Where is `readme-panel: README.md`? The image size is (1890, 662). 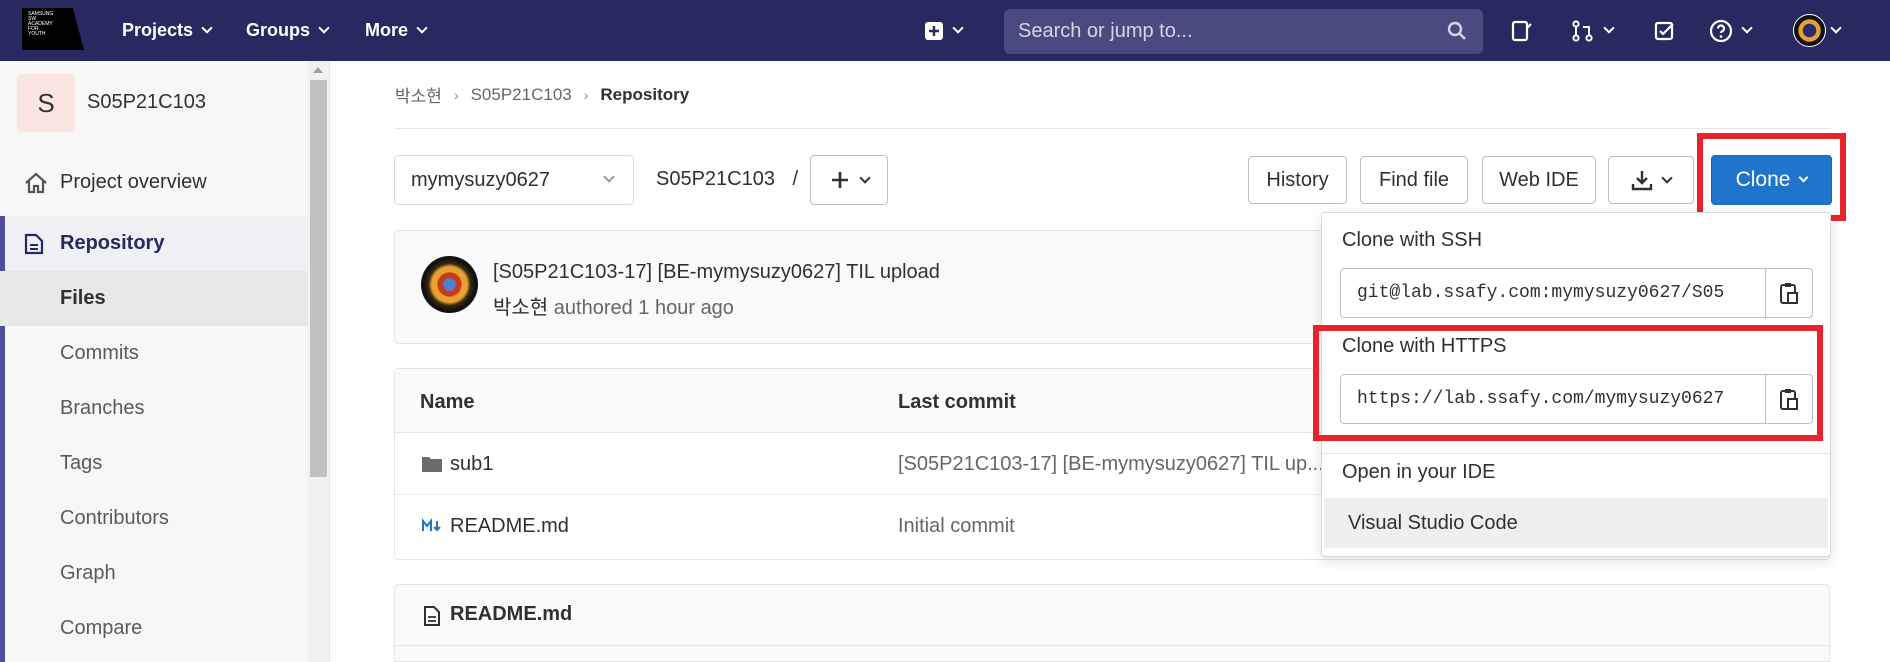 readme-panel: README.md is located at coordinates (1112, 623).